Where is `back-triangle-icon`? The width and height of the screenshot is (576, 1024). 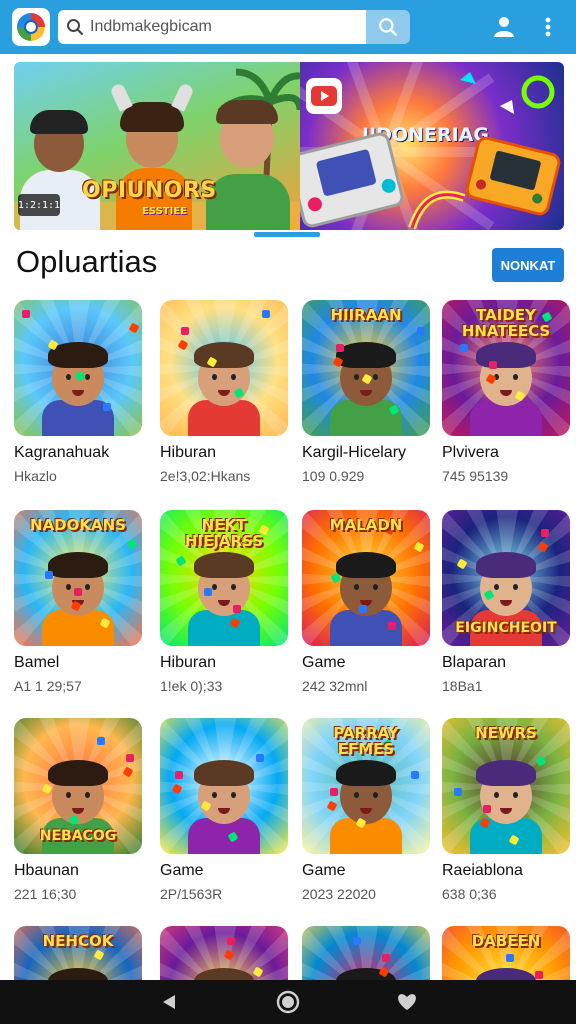
back-triangle-icon is located at coordinates (169, 1002).